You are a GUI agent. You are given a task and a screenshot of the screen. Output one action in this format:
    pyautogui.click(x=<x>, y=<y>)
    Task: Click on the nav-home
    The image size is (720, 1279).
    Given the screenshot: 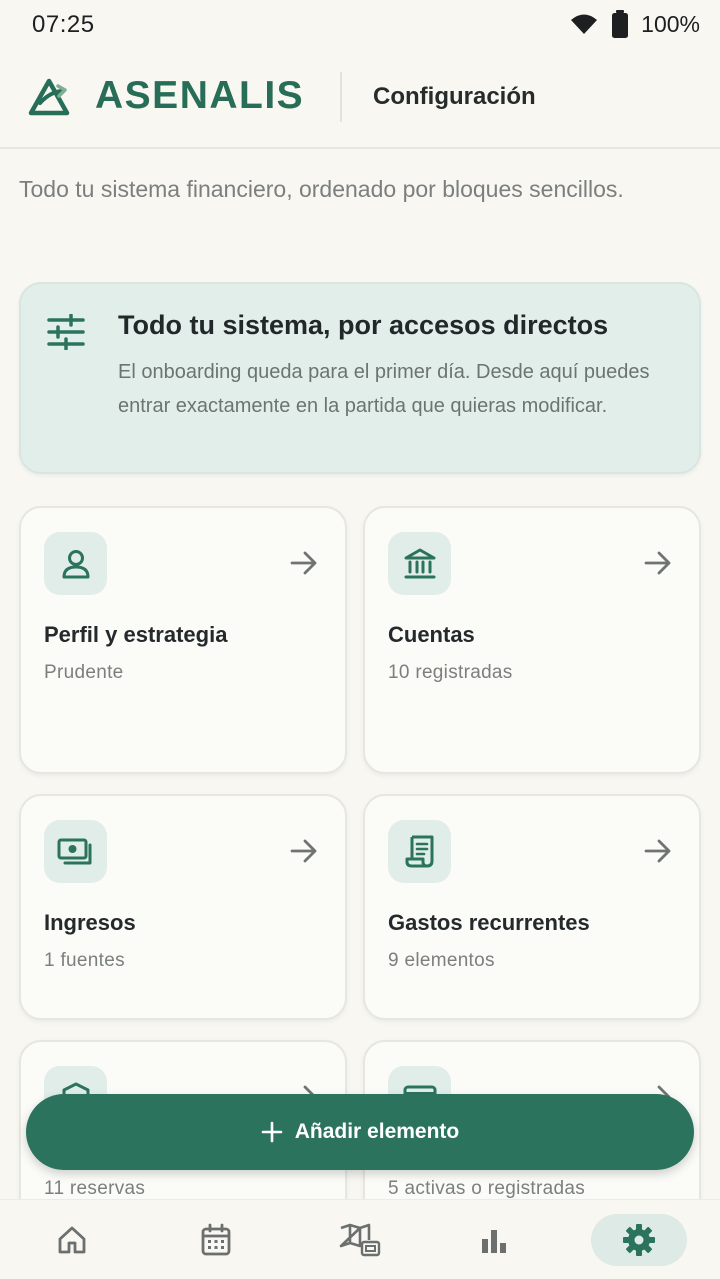 What is the action you would take?
    pyautogui.click(x=72, y=1240)
    